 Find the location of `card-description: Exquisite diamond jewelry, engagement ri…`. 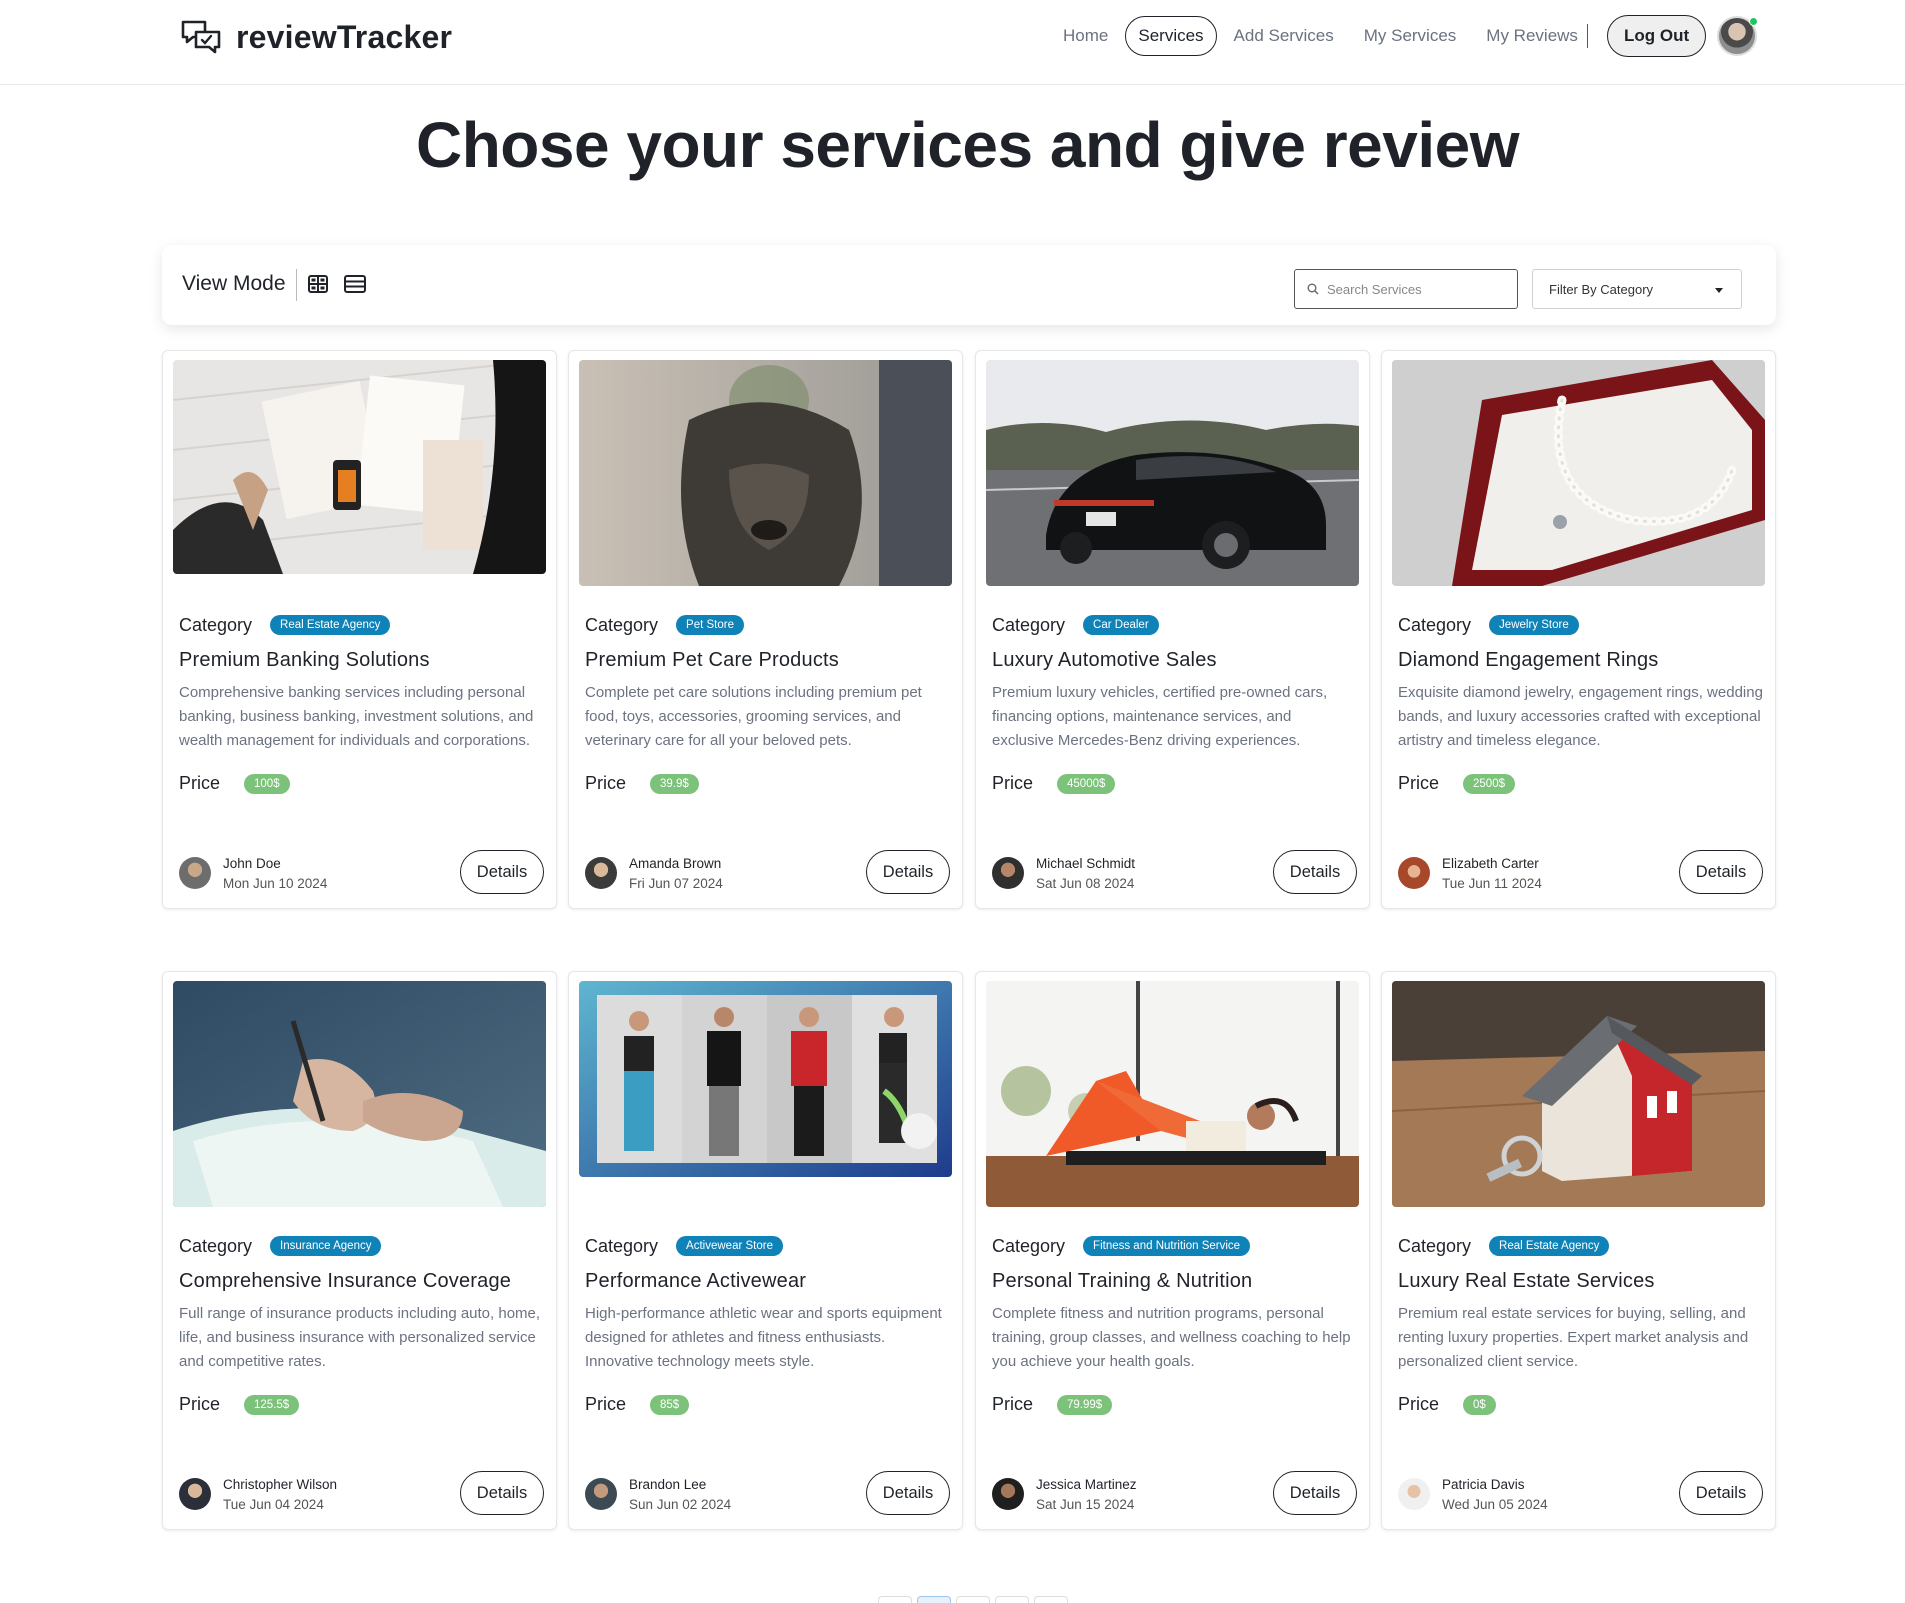

card-description: Exquisite diamond jewelry, engagement ri… is located at coordinates (1580, 716).